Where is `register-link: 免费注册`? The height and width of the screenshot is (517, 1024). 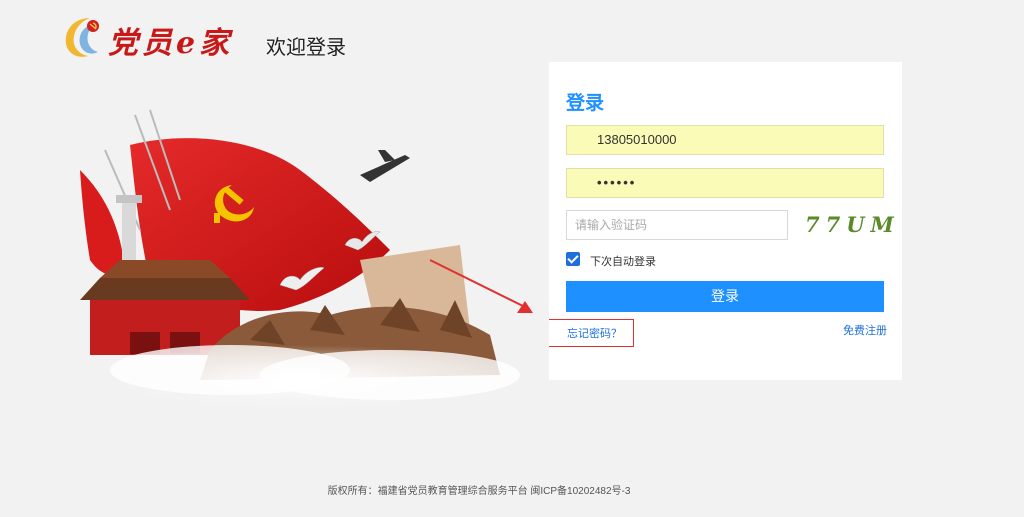
register-link: 免费注册 is located at coordinates (865, 330).